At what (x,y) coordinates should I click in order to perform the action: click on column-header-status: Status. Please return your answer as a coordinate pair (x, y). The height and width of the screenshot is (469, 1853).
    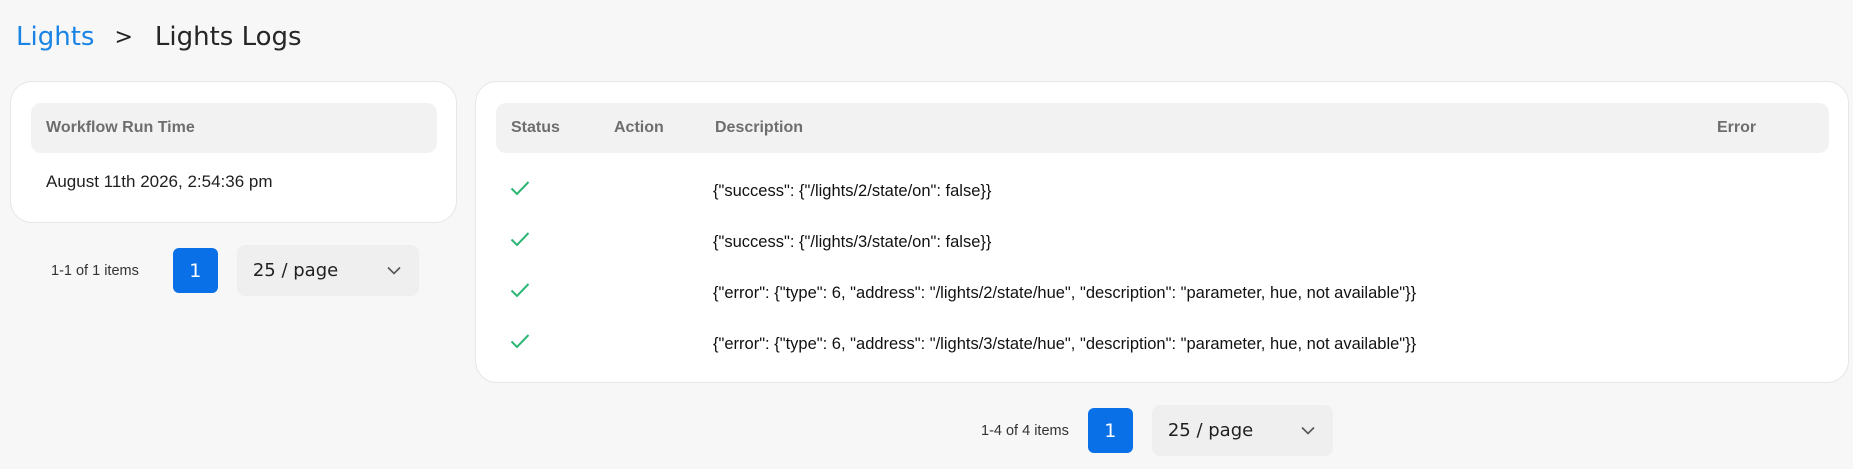
    Looking at the image, I should click on (535, 128).